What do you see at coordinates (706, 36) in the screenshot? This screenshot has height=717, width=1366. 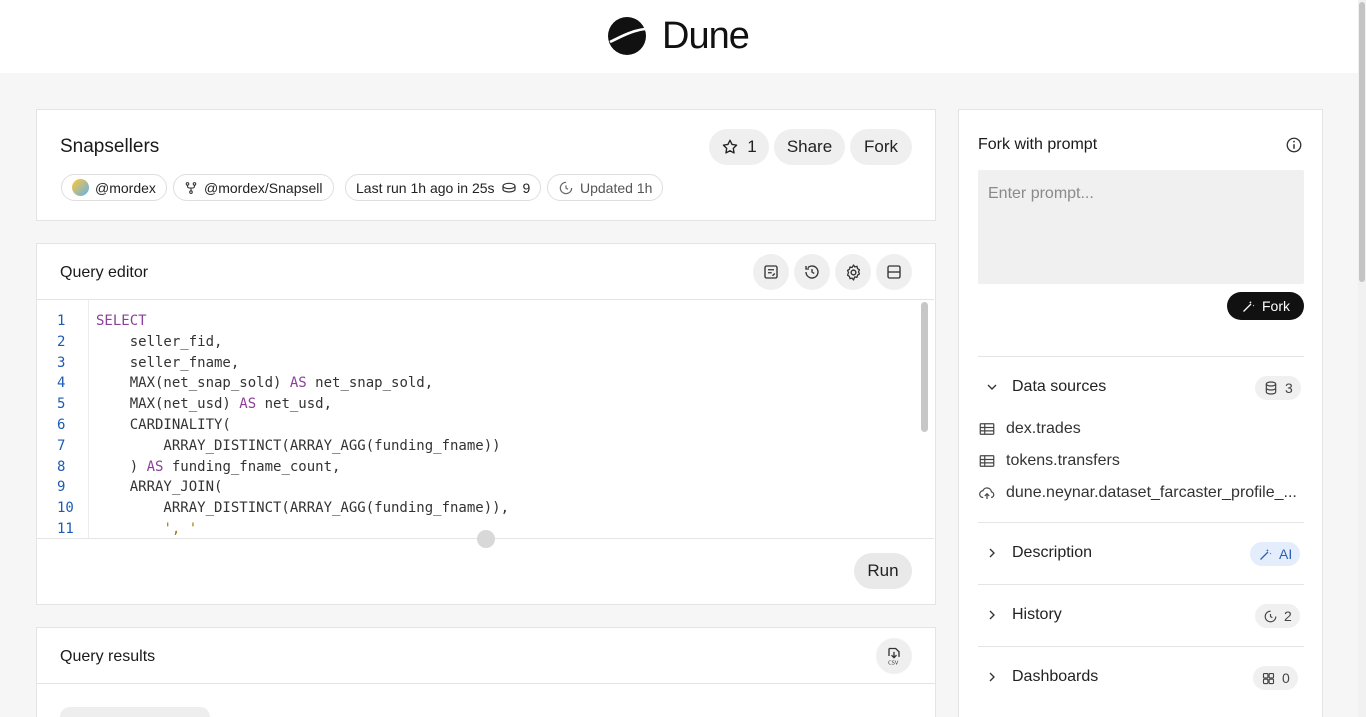 I see `brand-name: Dune` at bounding box center [706, 36].